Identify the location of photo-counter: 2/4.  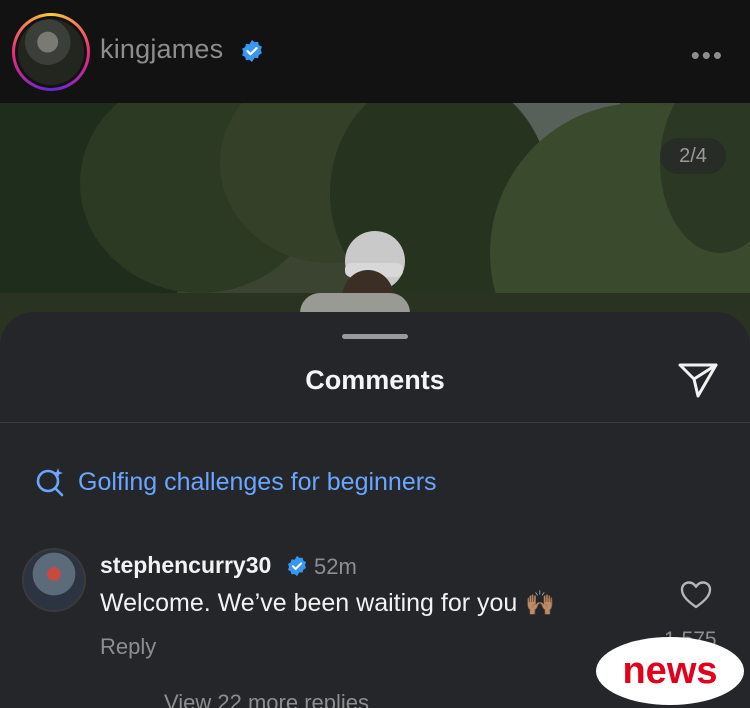
(693, 156).